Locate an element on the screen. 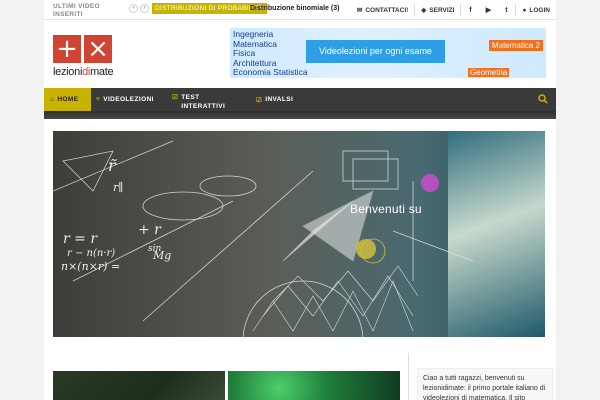 This screenshot has height=400, width=600. login-link: ● LOGIN is located at coordinates (536, 10).